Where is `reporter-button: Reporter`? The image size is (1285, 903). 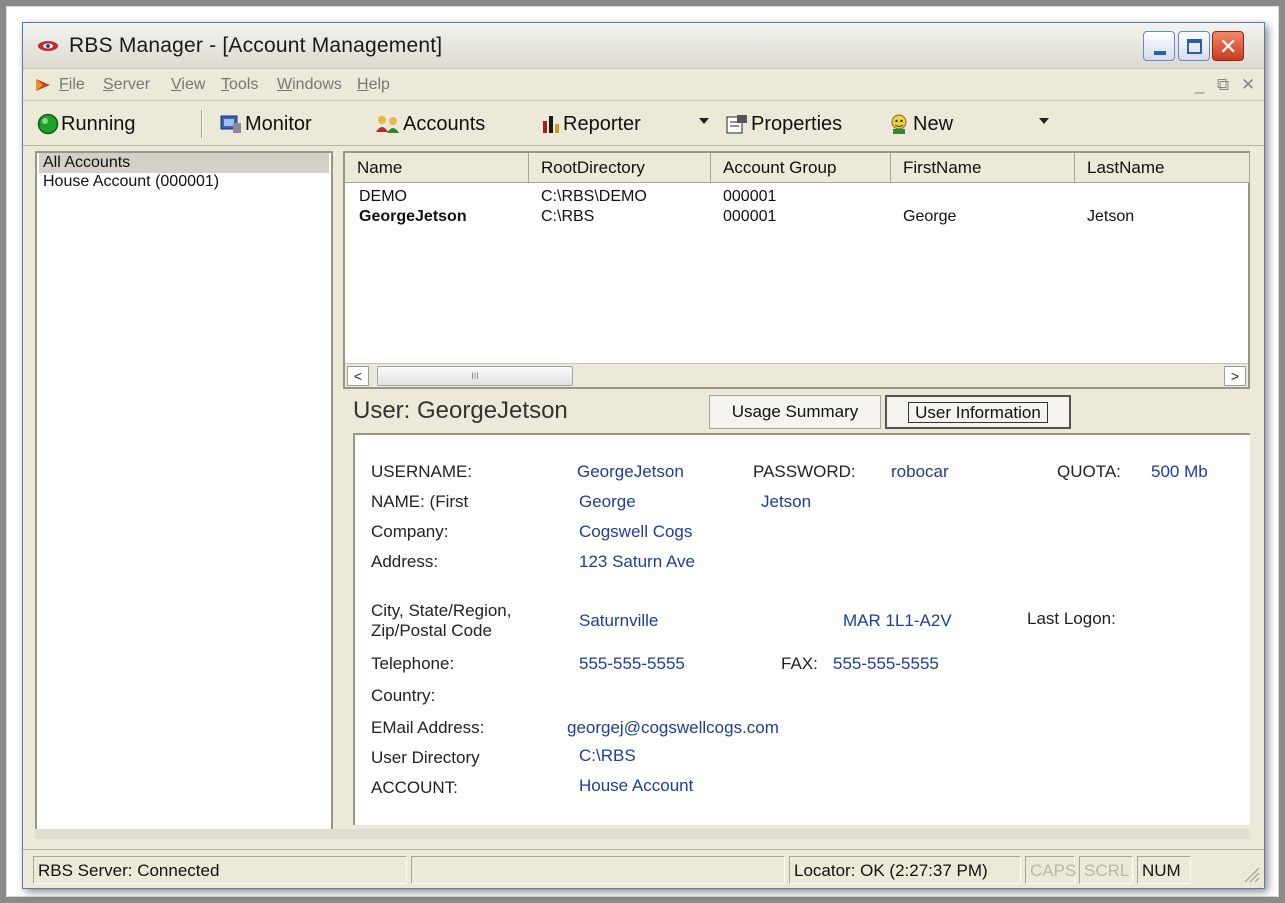
reporter-button: Reporter is located at coordinates (591, 124).